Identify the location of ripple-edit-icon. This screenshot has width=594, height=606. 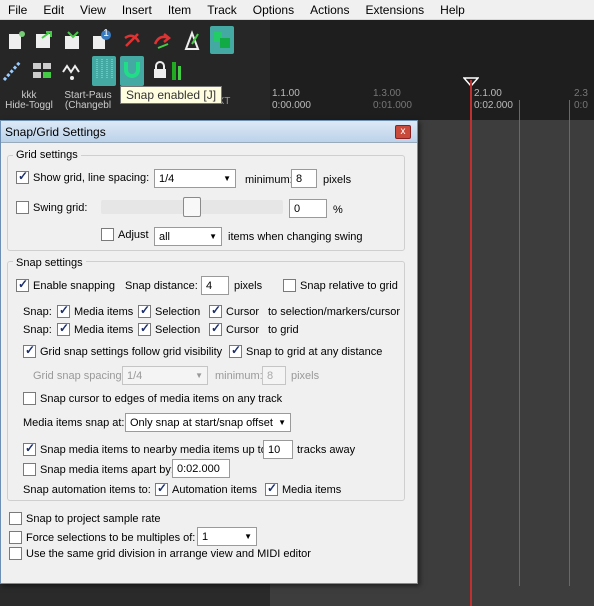
(222, 40).